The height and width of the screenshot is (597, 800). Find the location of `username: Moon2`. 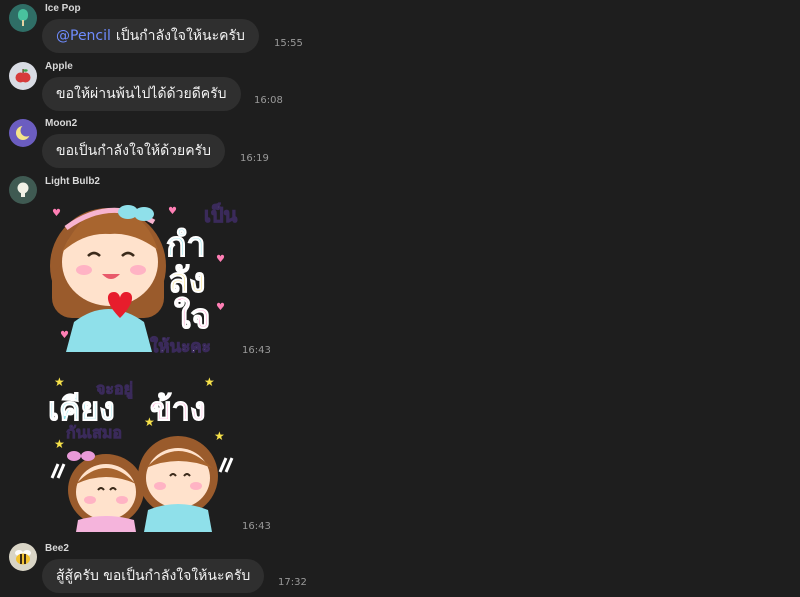

username: Moon2 is located at coordinates (61, 123).